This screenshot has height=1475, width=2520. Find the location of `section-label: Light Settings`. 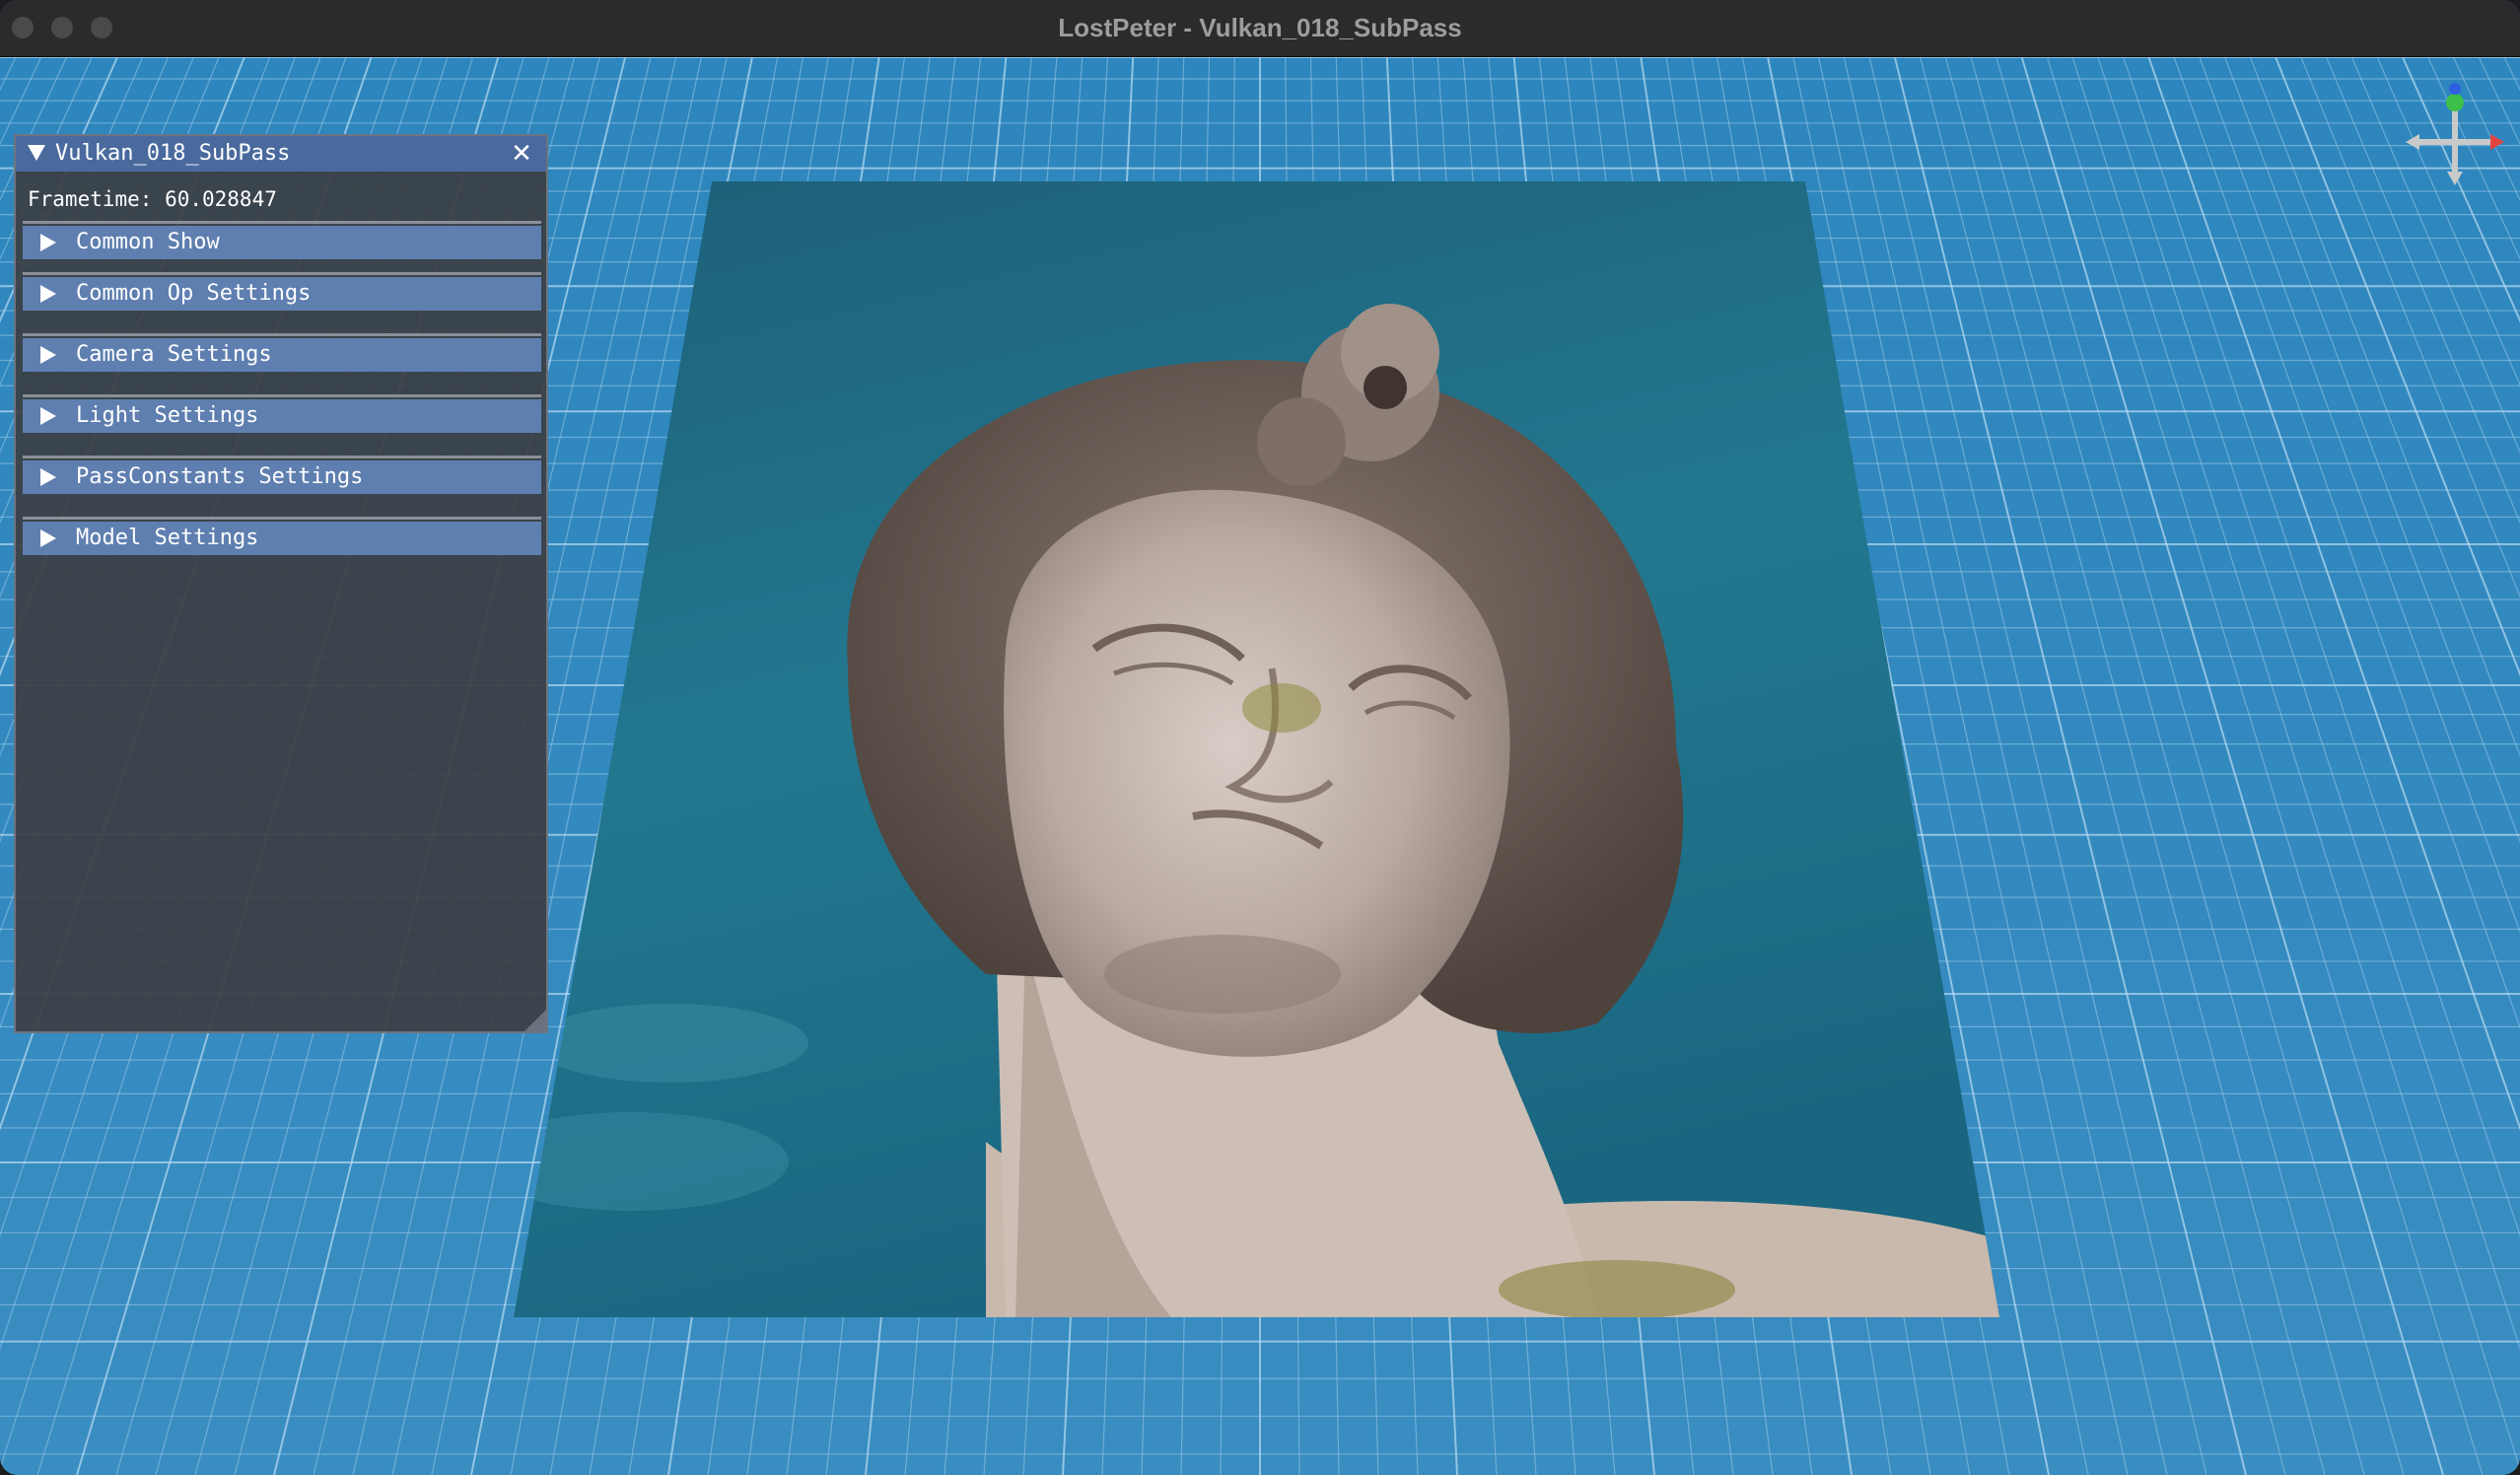

section-label: Light Settings is located at coordinates (167, 415).